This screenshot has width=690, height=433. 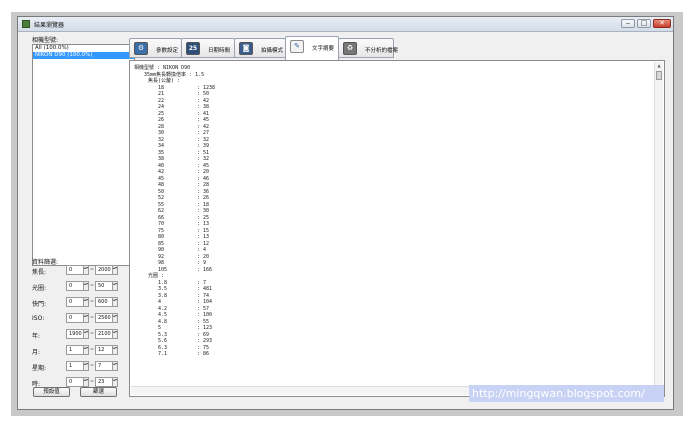 I want to click on row-count: 75, so click(x=206, y=347).